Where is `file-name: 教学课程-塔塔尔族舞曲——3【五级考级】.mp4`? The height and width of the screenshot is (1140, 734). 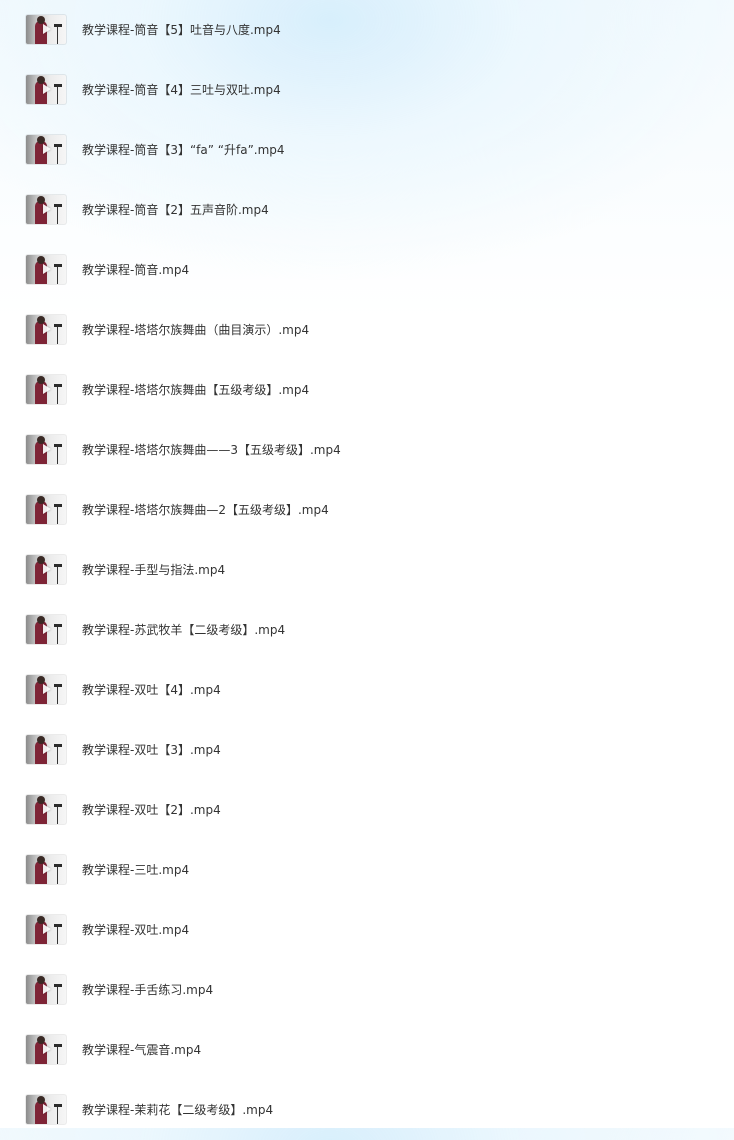 file-name: 教学课程-塔塔尔族舞曲——3【五级考级】.mp4 is located at coordinates (211, 450).